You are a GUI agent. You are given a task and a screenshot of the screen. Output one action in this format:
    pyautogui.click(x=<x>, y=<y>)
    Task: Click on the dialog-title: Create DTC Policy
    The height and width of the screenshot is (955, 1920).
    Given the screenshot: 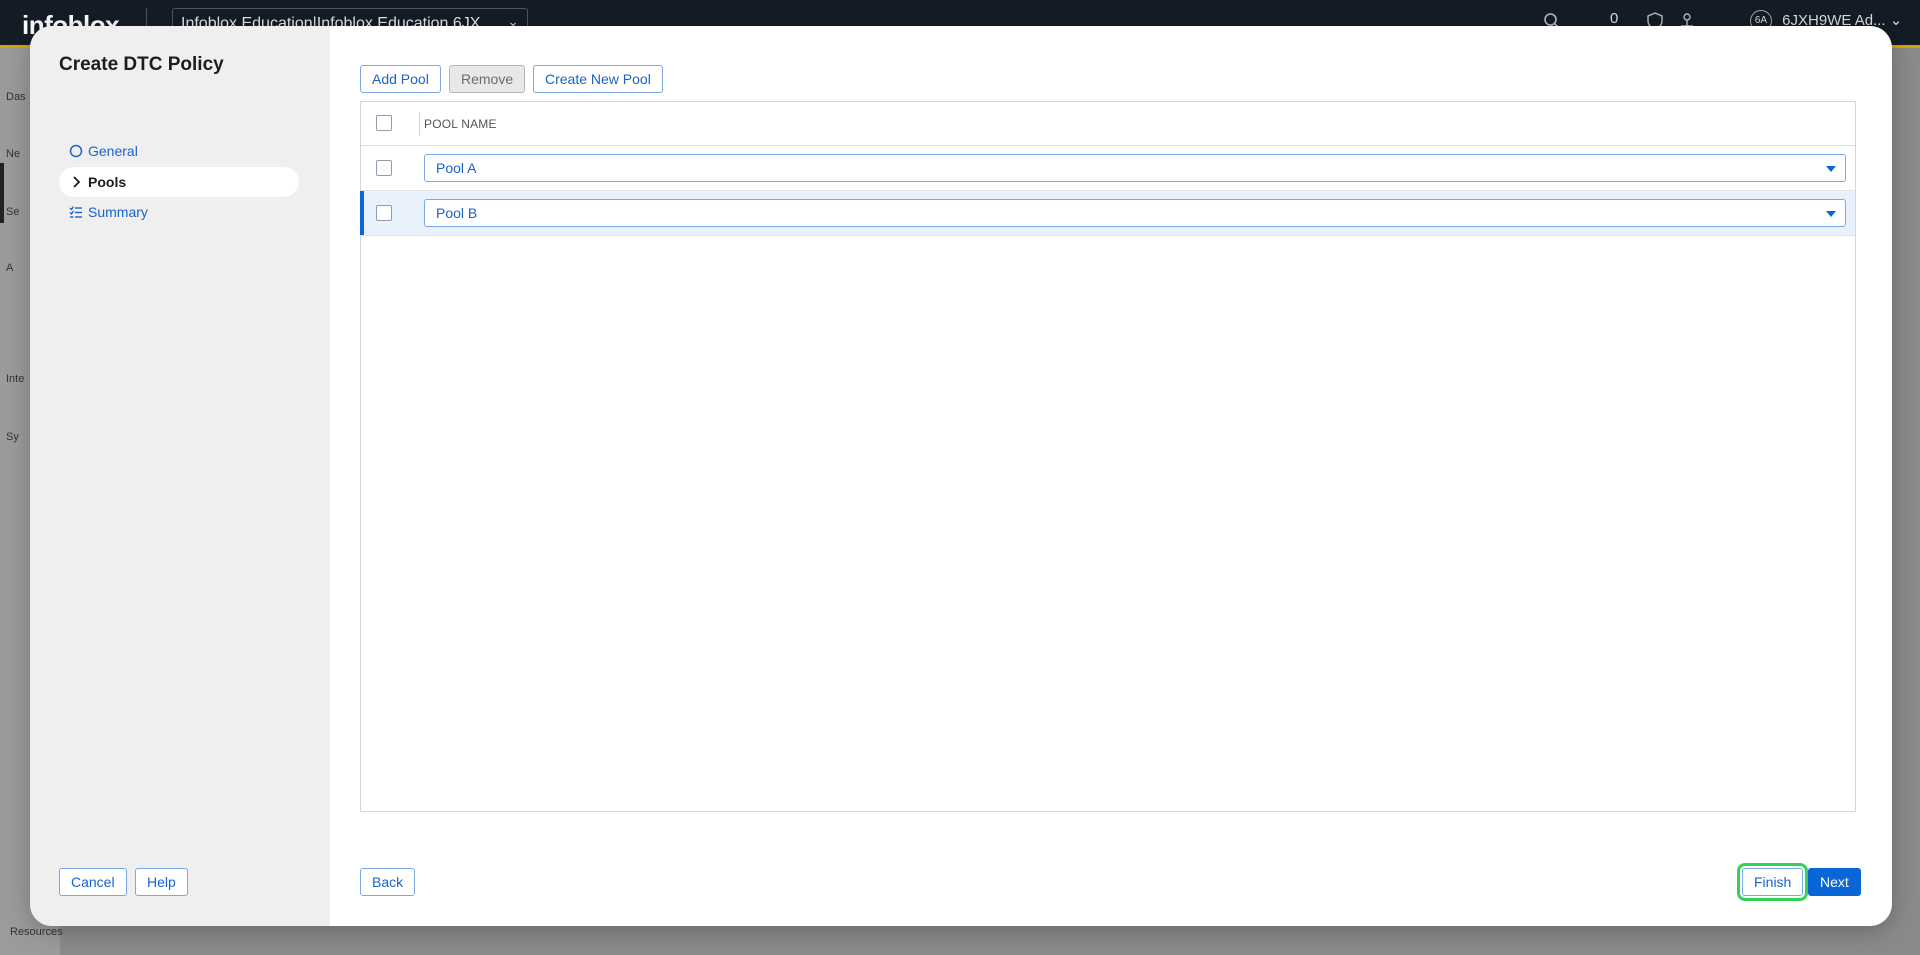 What is the action you would take?
    pyautogui.click(x=141, y=64)
    